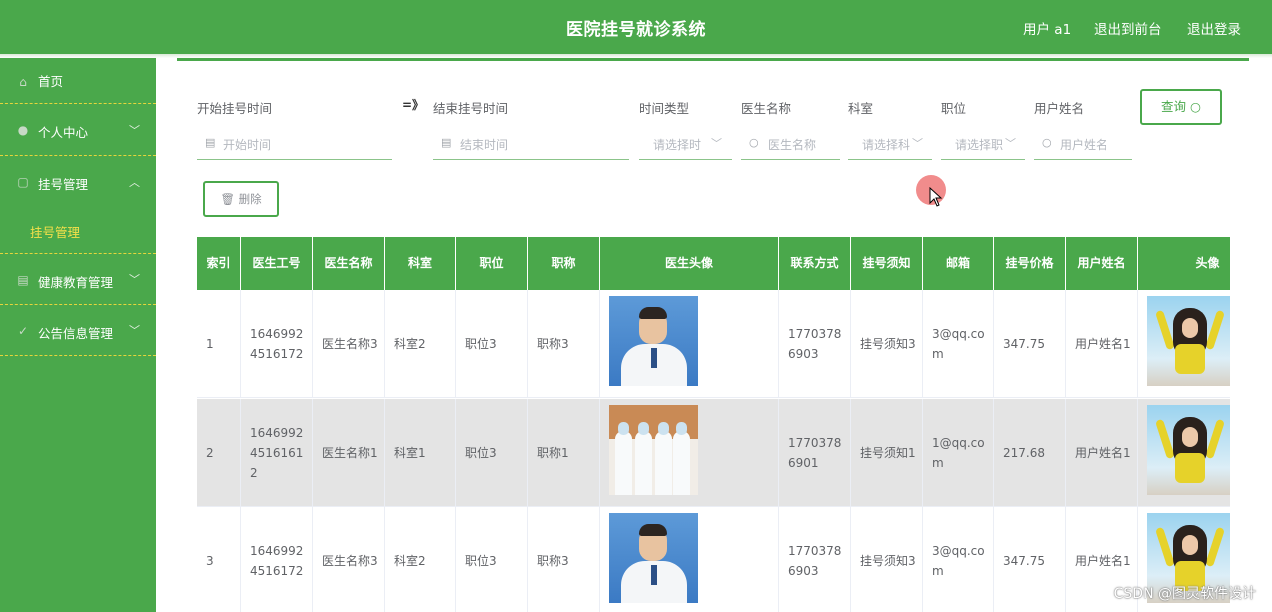 The image size is (1272, 612). I want to click on position-placeholder: 请选择职, so click(979, 145).